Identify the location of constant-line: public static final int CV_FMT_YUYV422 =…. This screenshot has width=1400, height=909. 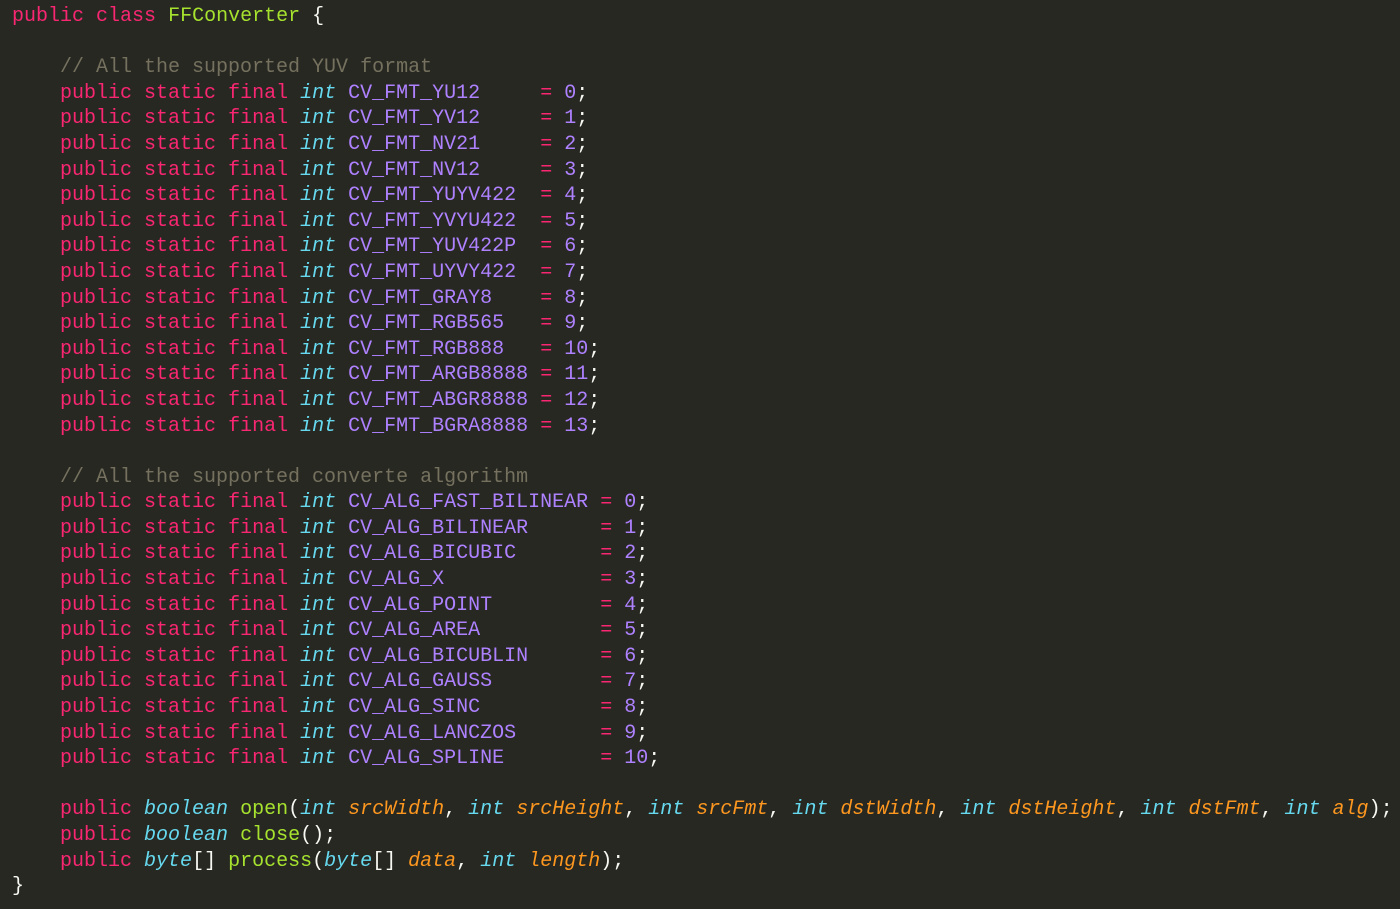
(706, 196).